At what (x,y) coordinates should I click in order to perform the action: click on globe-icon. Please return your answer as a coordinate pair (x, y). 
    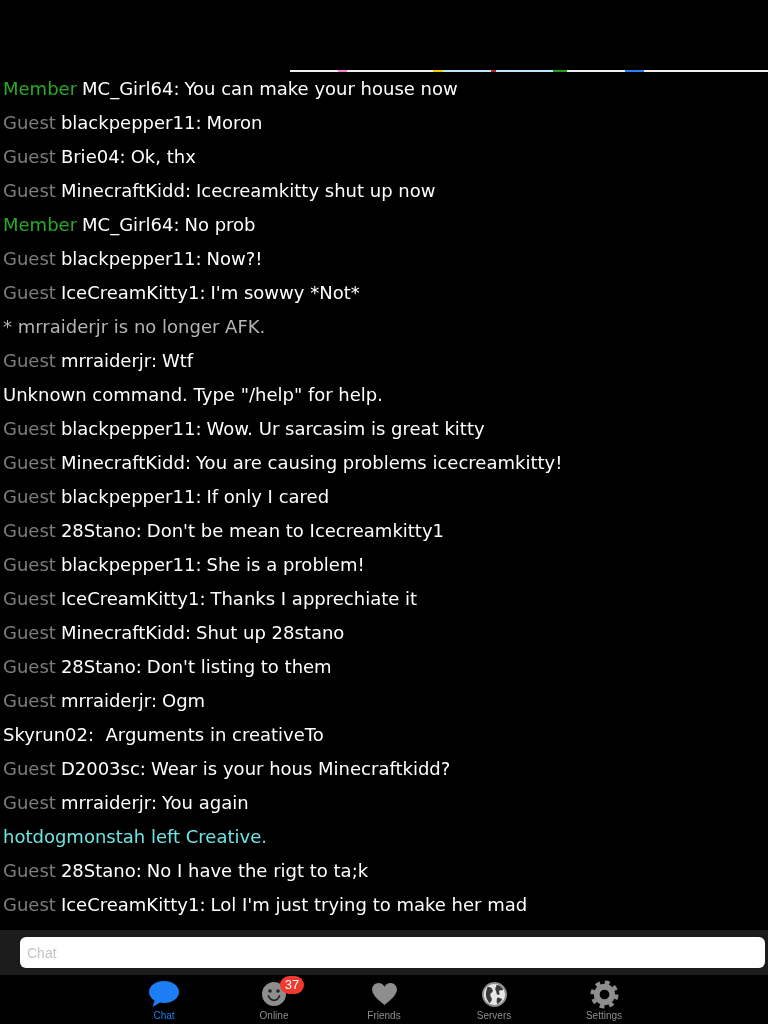
    Looking at the image, I should click on (494, 994).